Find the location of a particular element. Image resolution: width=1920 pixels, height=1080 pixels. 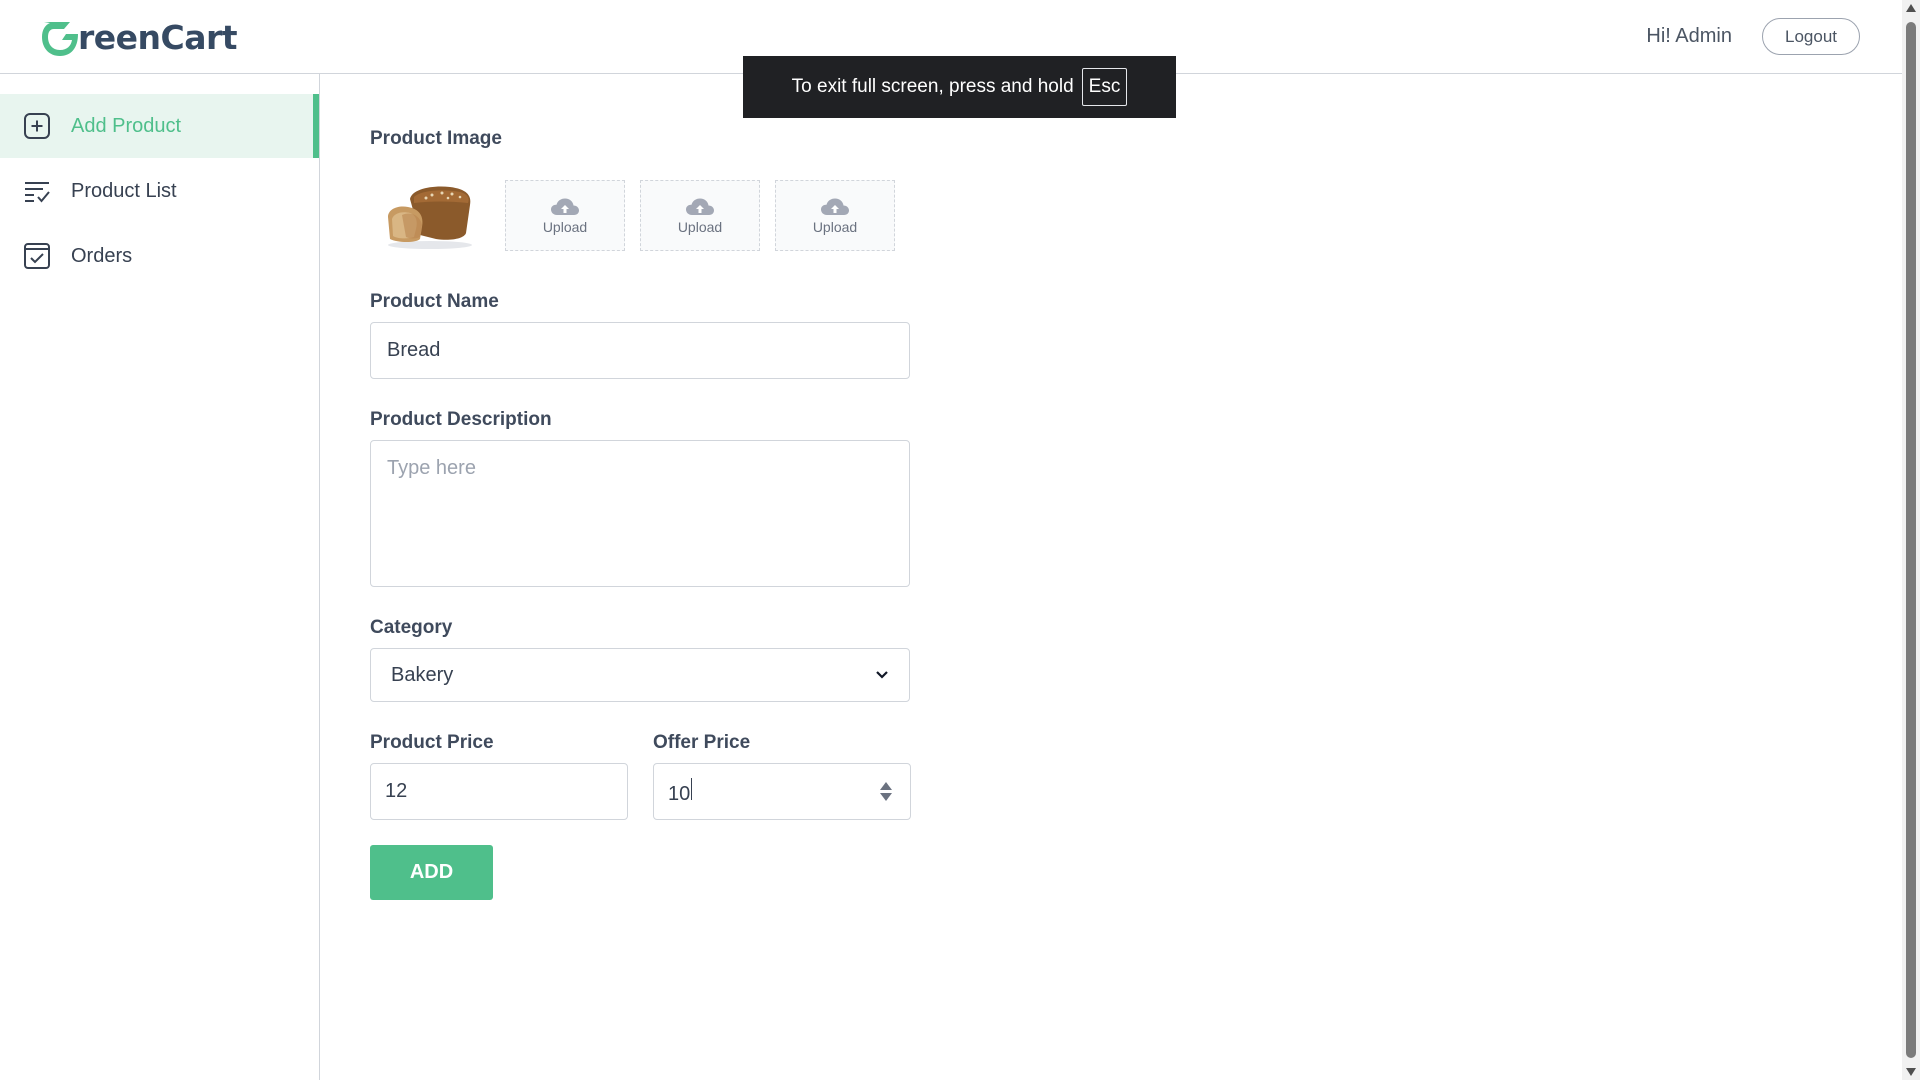

chevron-down-icon is located at coordinates (882, 675).